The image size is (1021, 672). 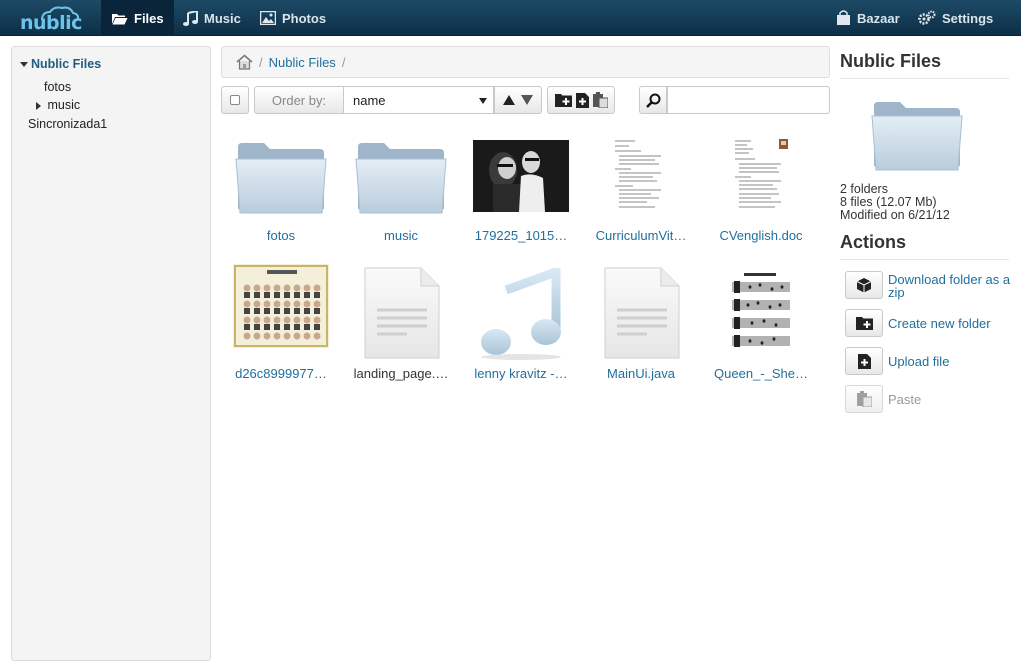 I want to click on chevron-down-icon, so click(x=24, y=65).